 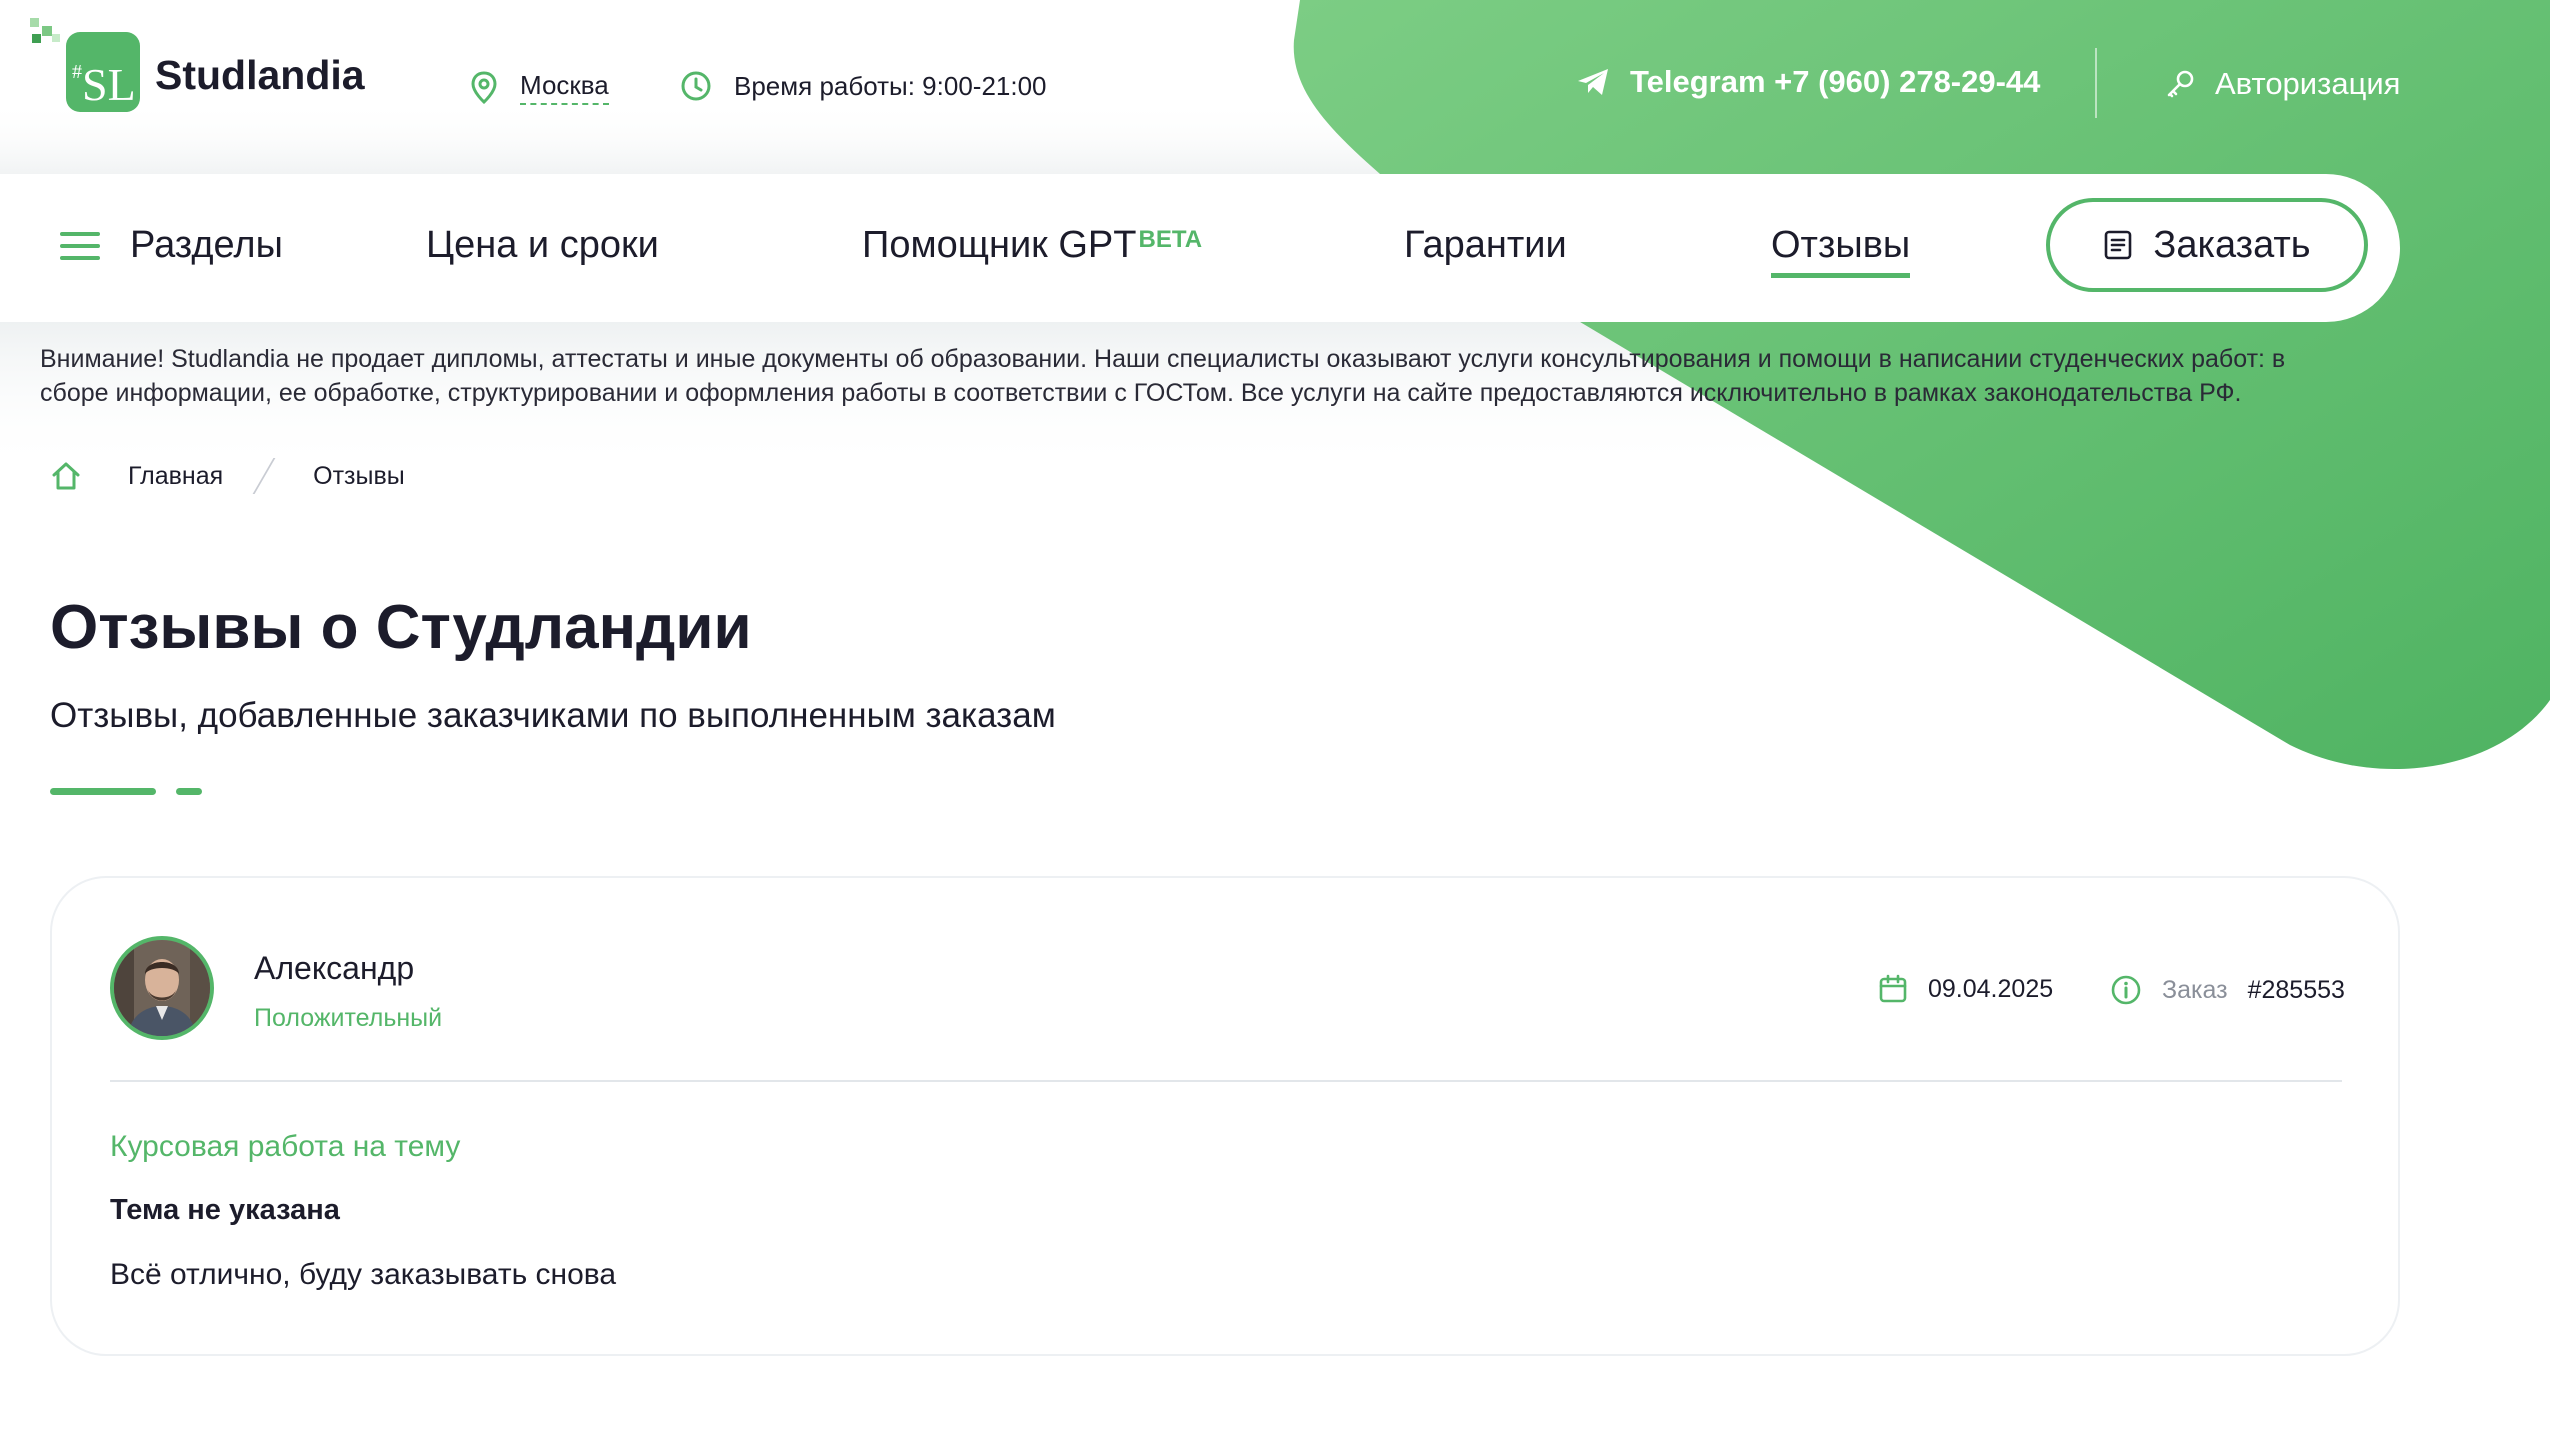 I want to click on calendar-icon, so click(x=1893, y=988).